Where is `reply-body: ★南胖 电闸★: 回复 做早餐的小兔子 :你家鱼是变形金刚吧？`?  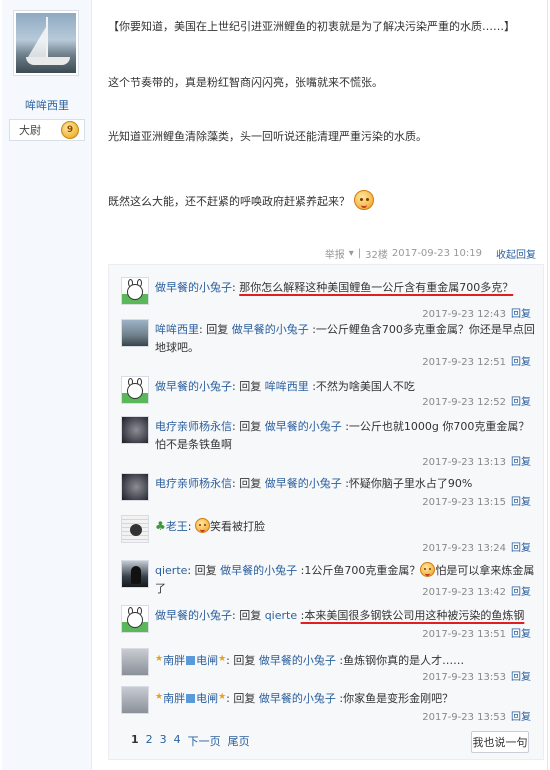
reply-body: ★南胖 电闸★: 回复 做早餐的小兔子 :你家鱼是变形金刚吧？ is located at coordinates (345, 698).